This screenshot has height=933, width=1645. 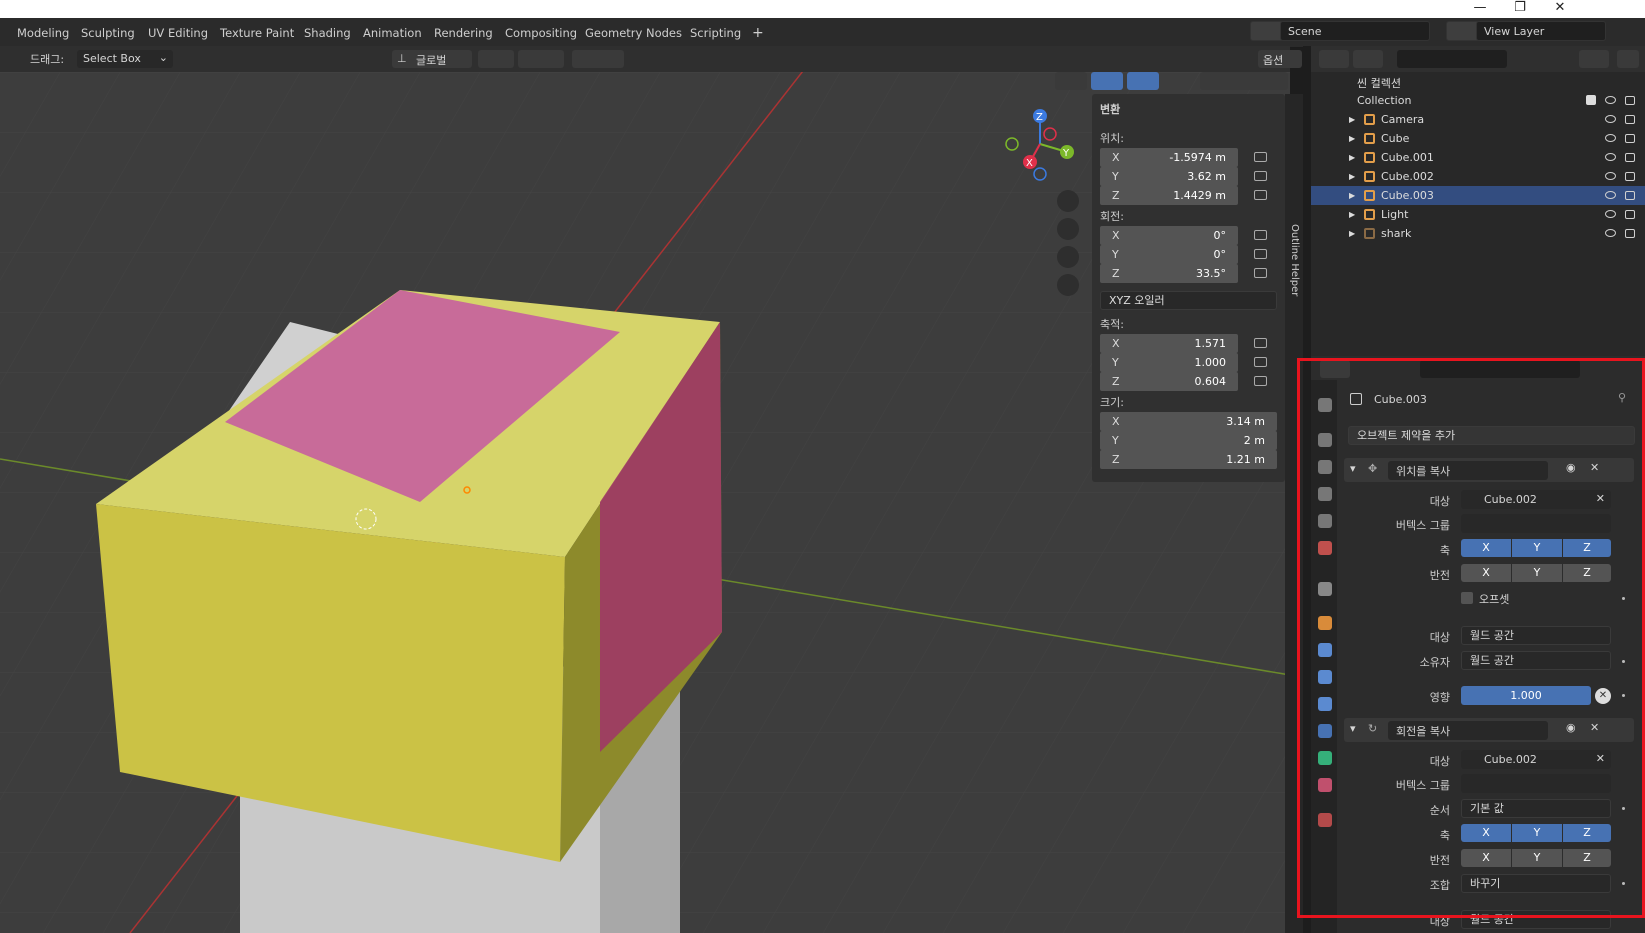 I want to click on close-icon: ✕, so click(x=1594, y=727).